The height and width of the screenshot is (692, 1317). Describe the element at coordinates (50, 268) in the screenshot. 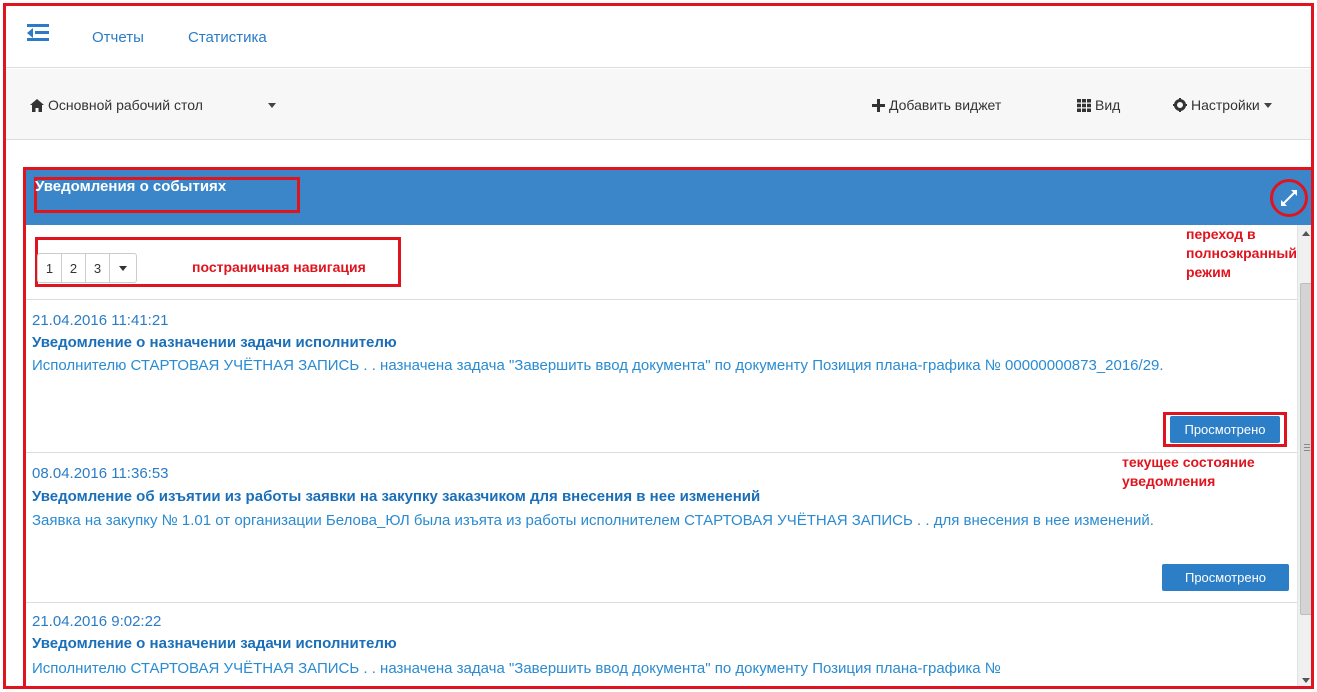

I see `page-1-button: 1` at that location.